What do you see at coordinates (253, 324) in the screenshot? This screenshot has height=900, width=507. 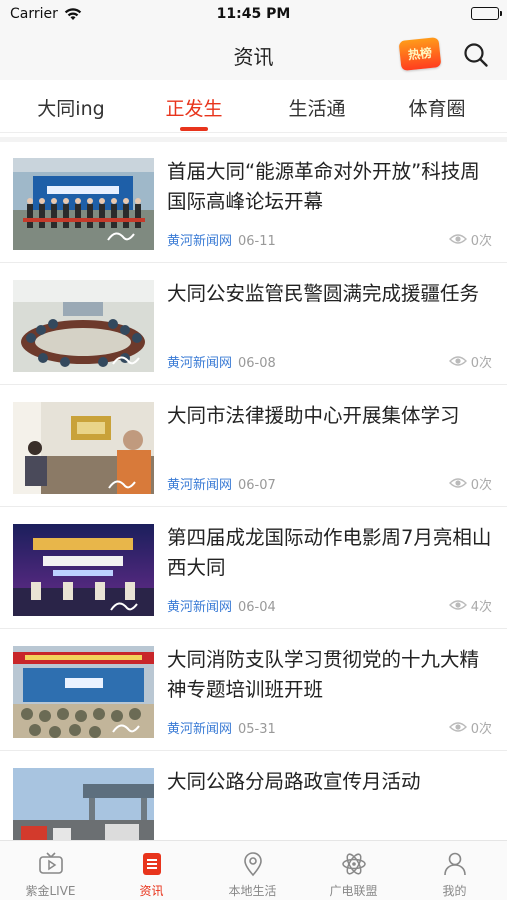 I see `news-item: 大同公安监管民警圆满完成援疆任务 黄河新闻网 06-08 0次` at bounding box center [253, 324].